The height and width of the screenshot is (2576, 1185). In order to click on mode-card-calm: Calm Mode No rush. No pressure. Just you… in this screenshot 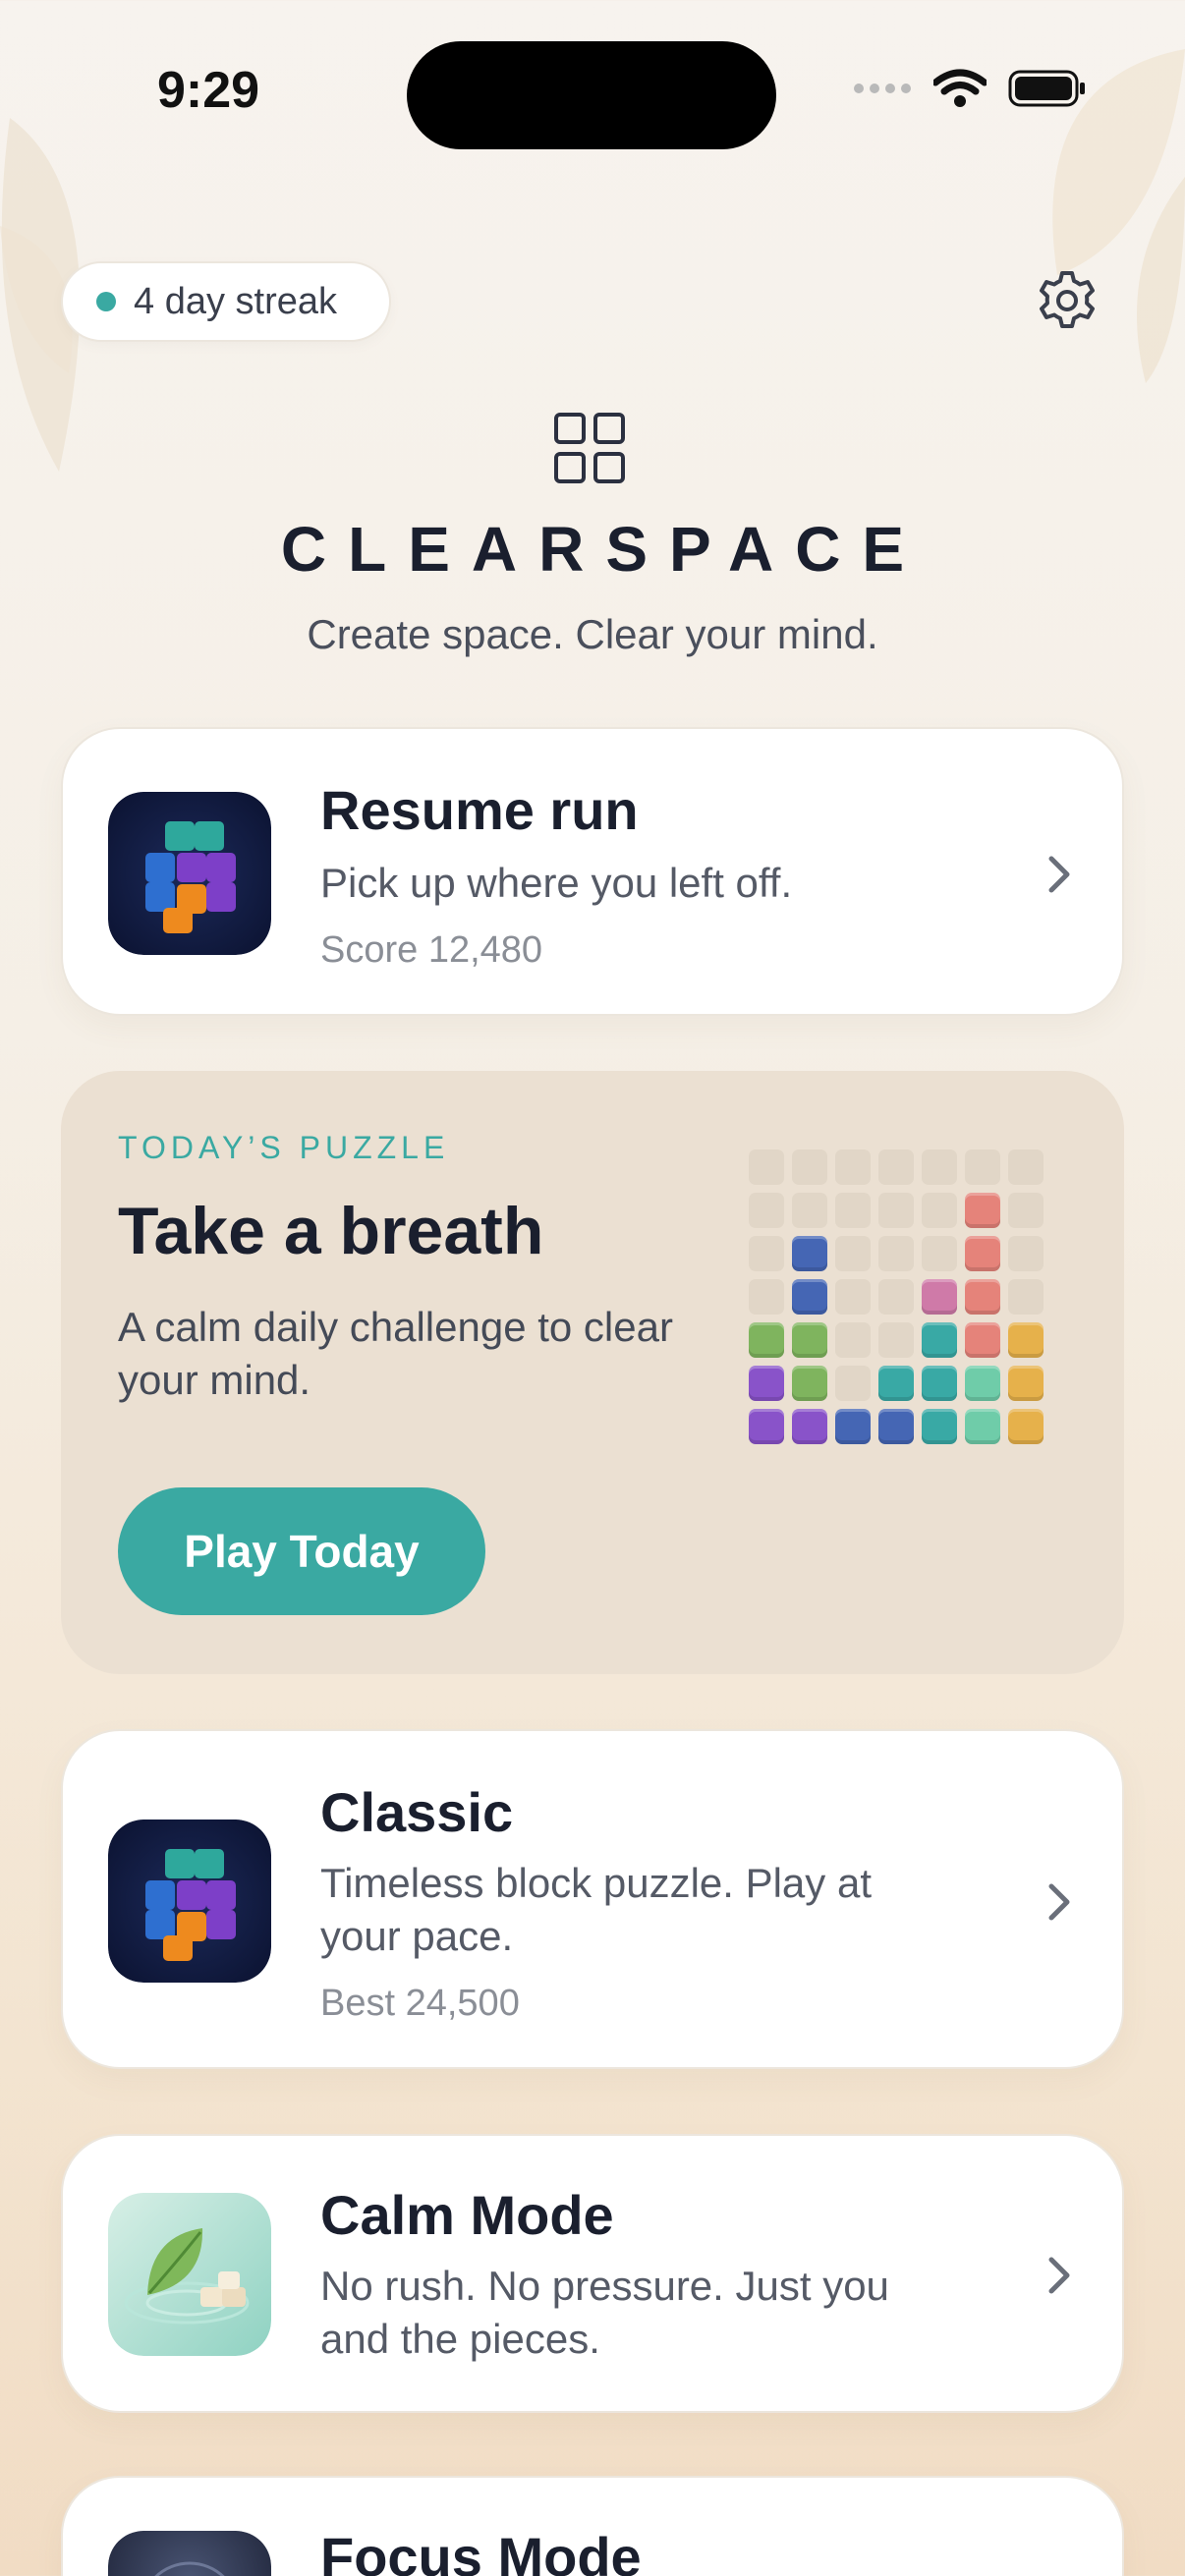, I will do `click(592, 2273)`.